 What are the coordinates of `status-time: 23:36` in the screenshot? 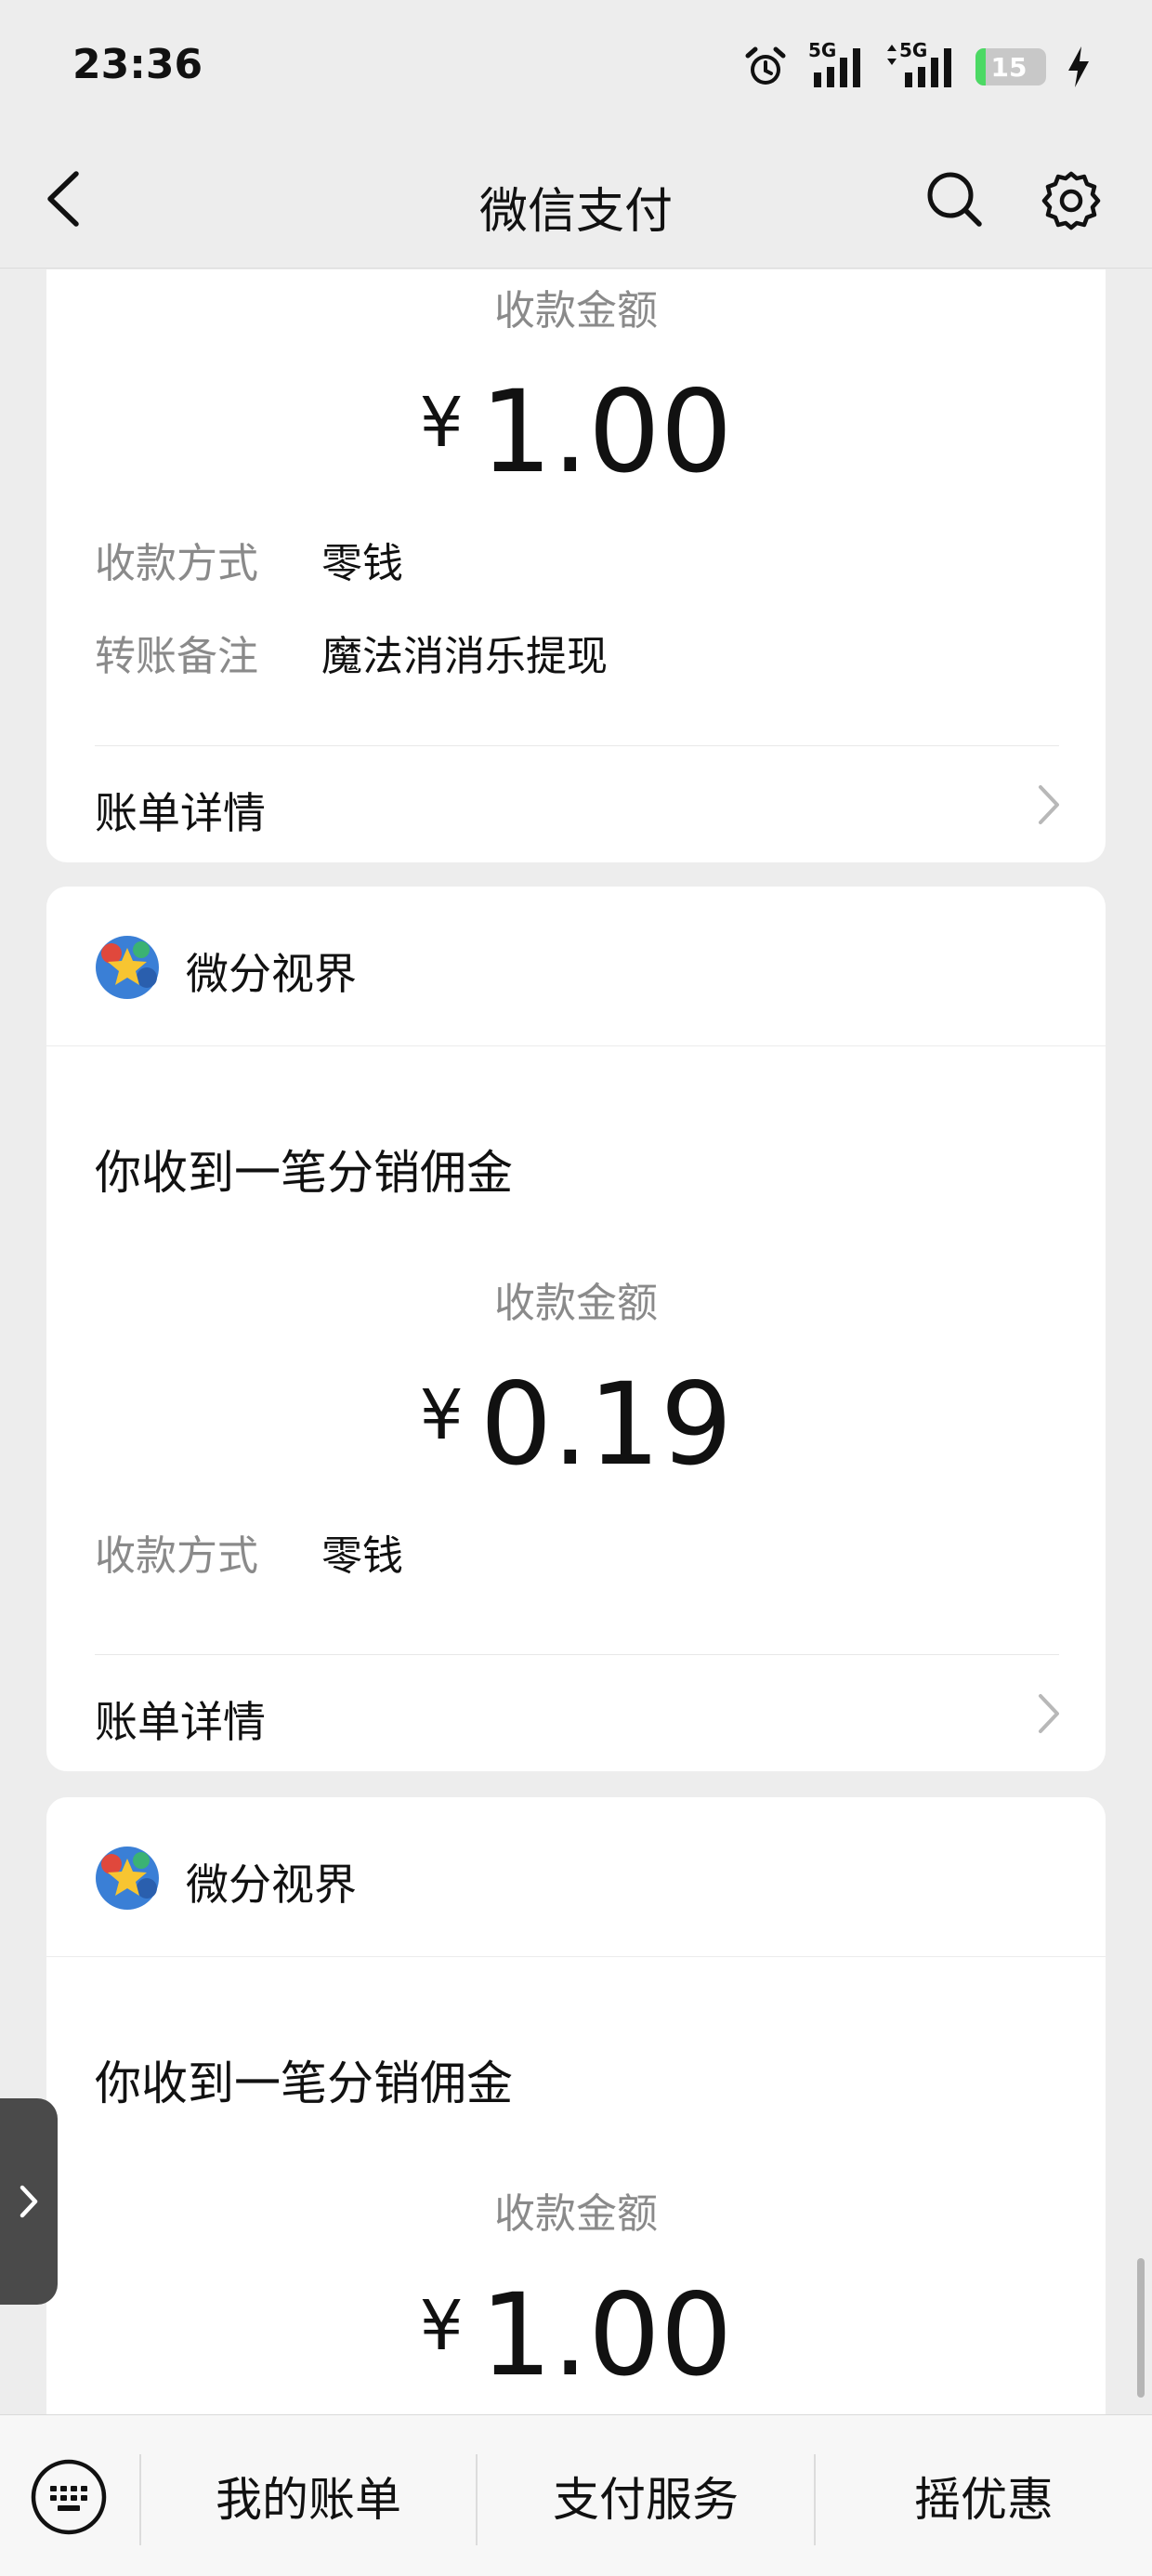 It's located at (137, 64).